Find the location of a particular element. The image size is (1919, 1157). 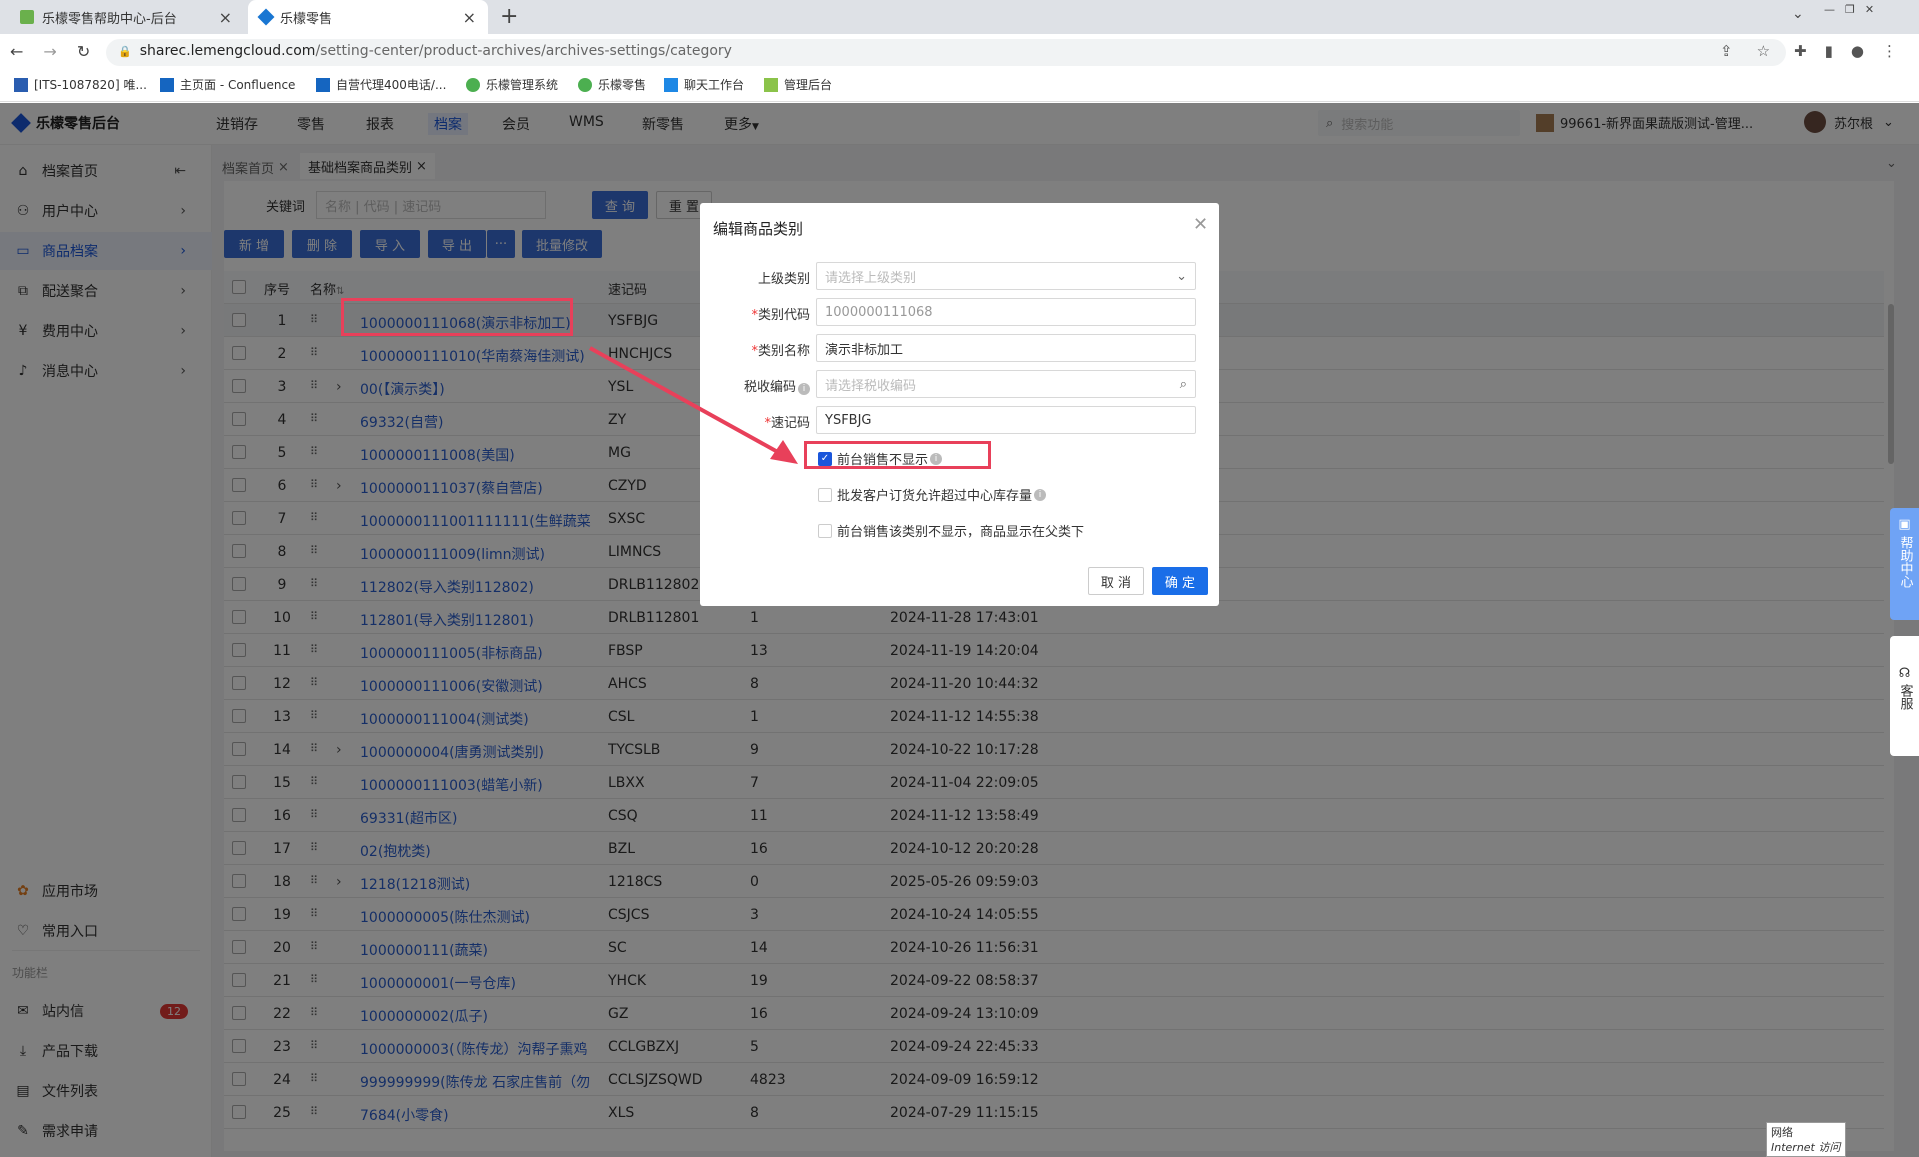

url-host: sharec.lemengcloud.com is located at coordinates (227, 51).